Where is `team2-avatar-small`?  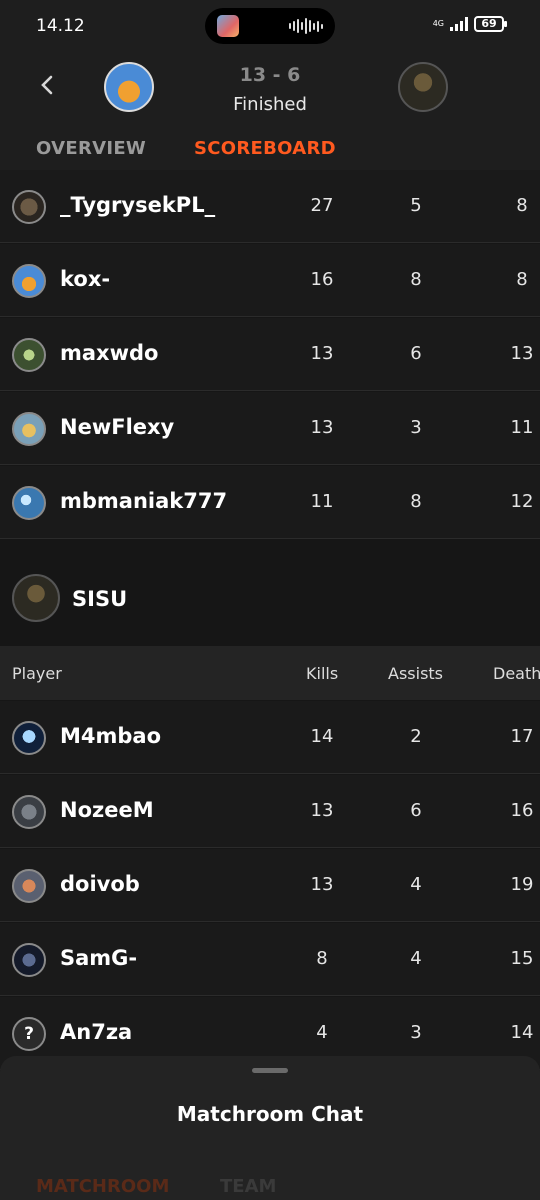 team2-avatar-small is located at coordinates (36, 598).